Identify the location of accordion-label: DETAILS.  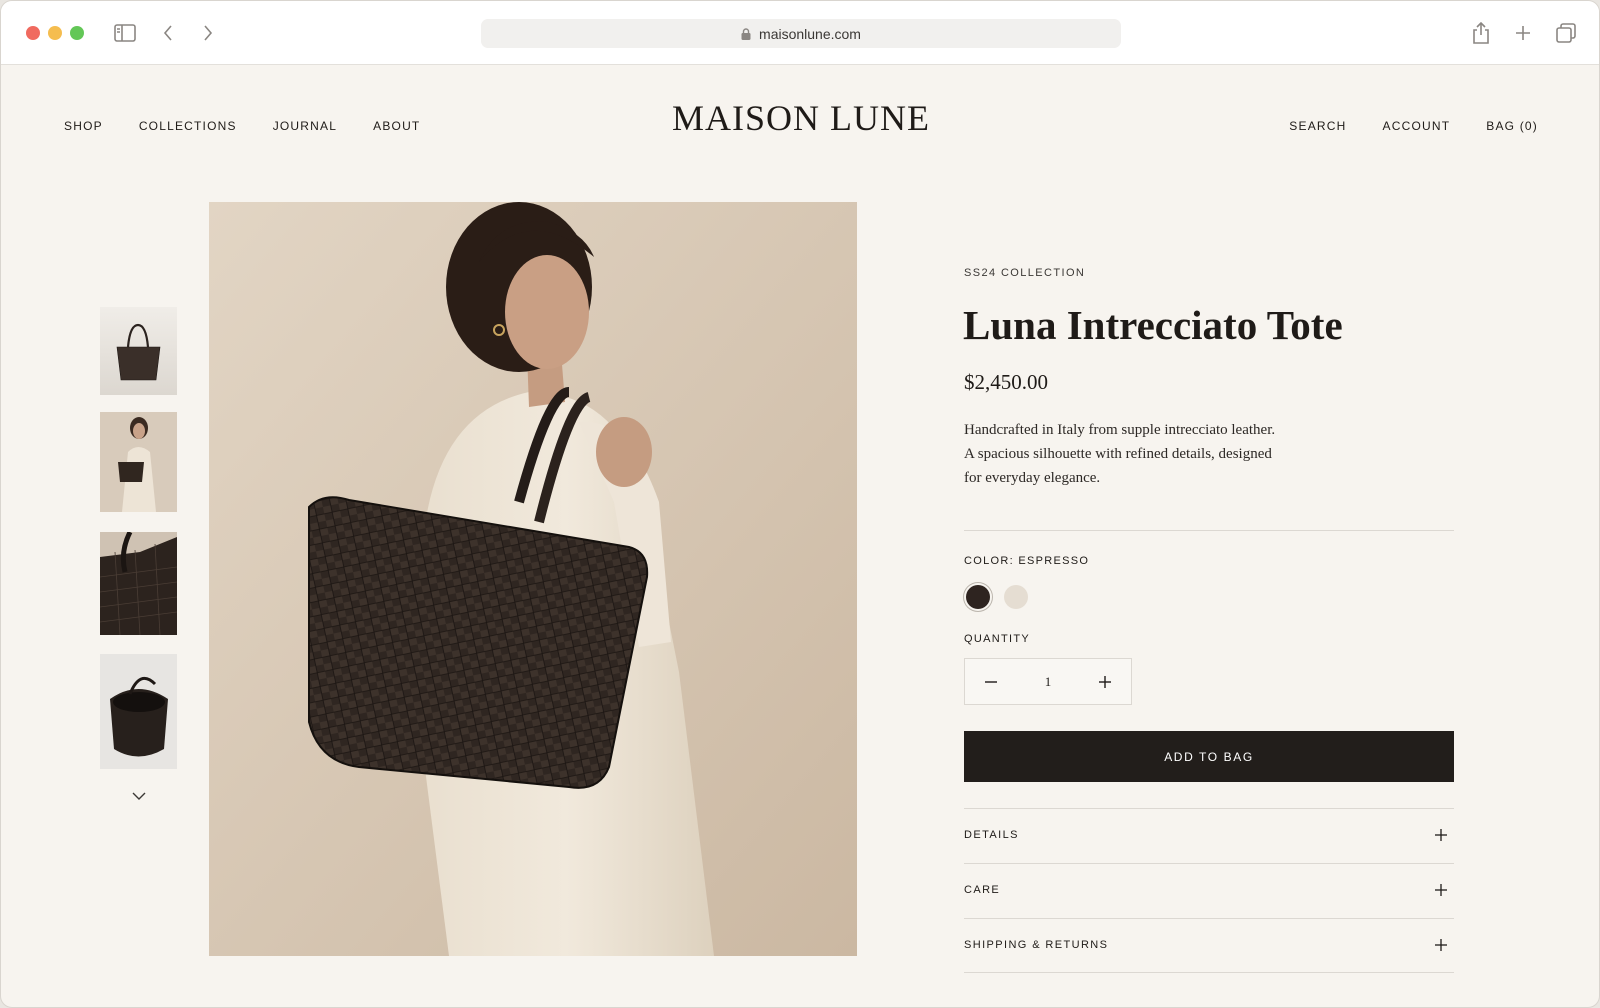
(991, 835).